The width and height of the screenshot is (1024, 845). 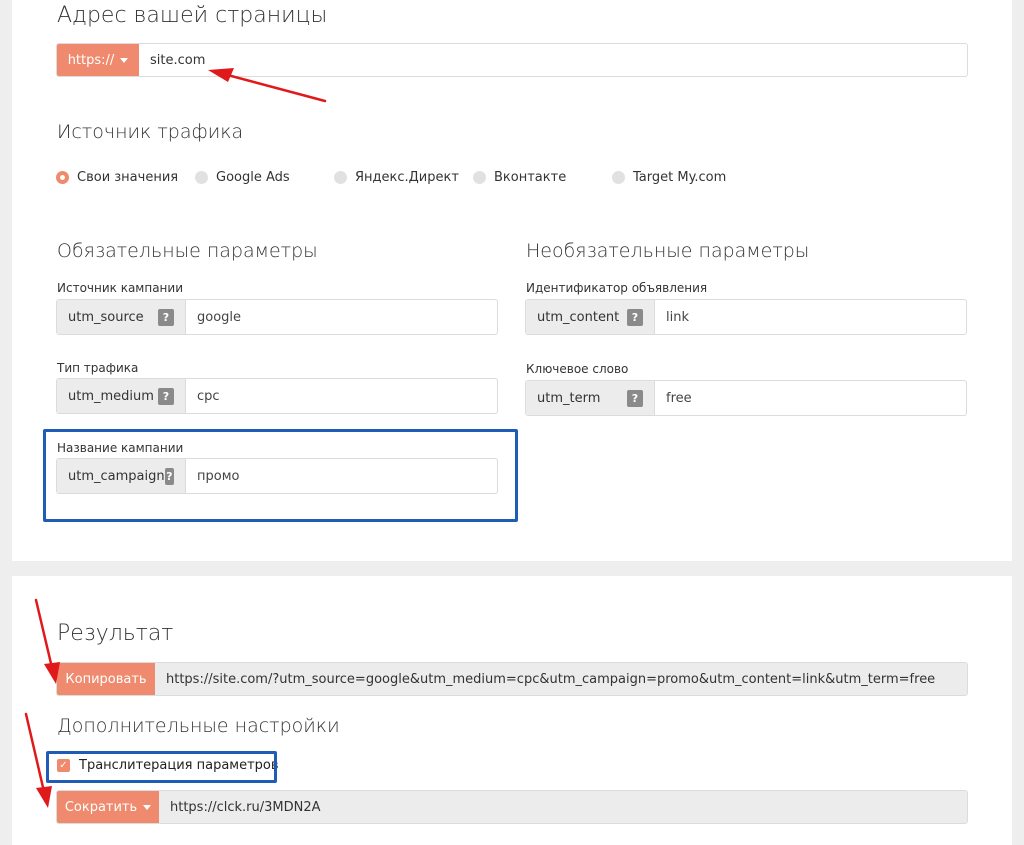 I want to click on radio-label: Target My.com, so click(x=680, y=177).